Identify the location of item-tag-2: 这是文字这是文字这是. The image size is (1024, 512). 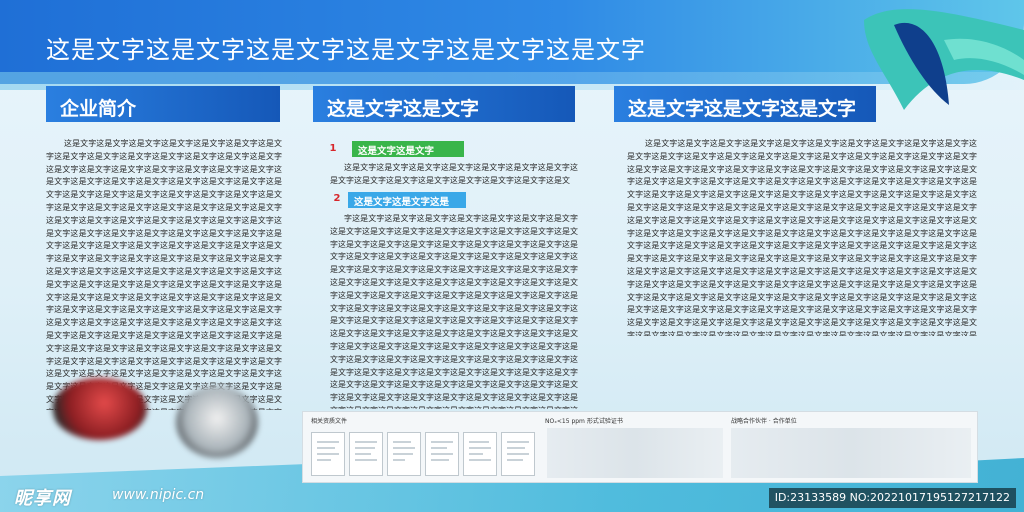
(407, 200).